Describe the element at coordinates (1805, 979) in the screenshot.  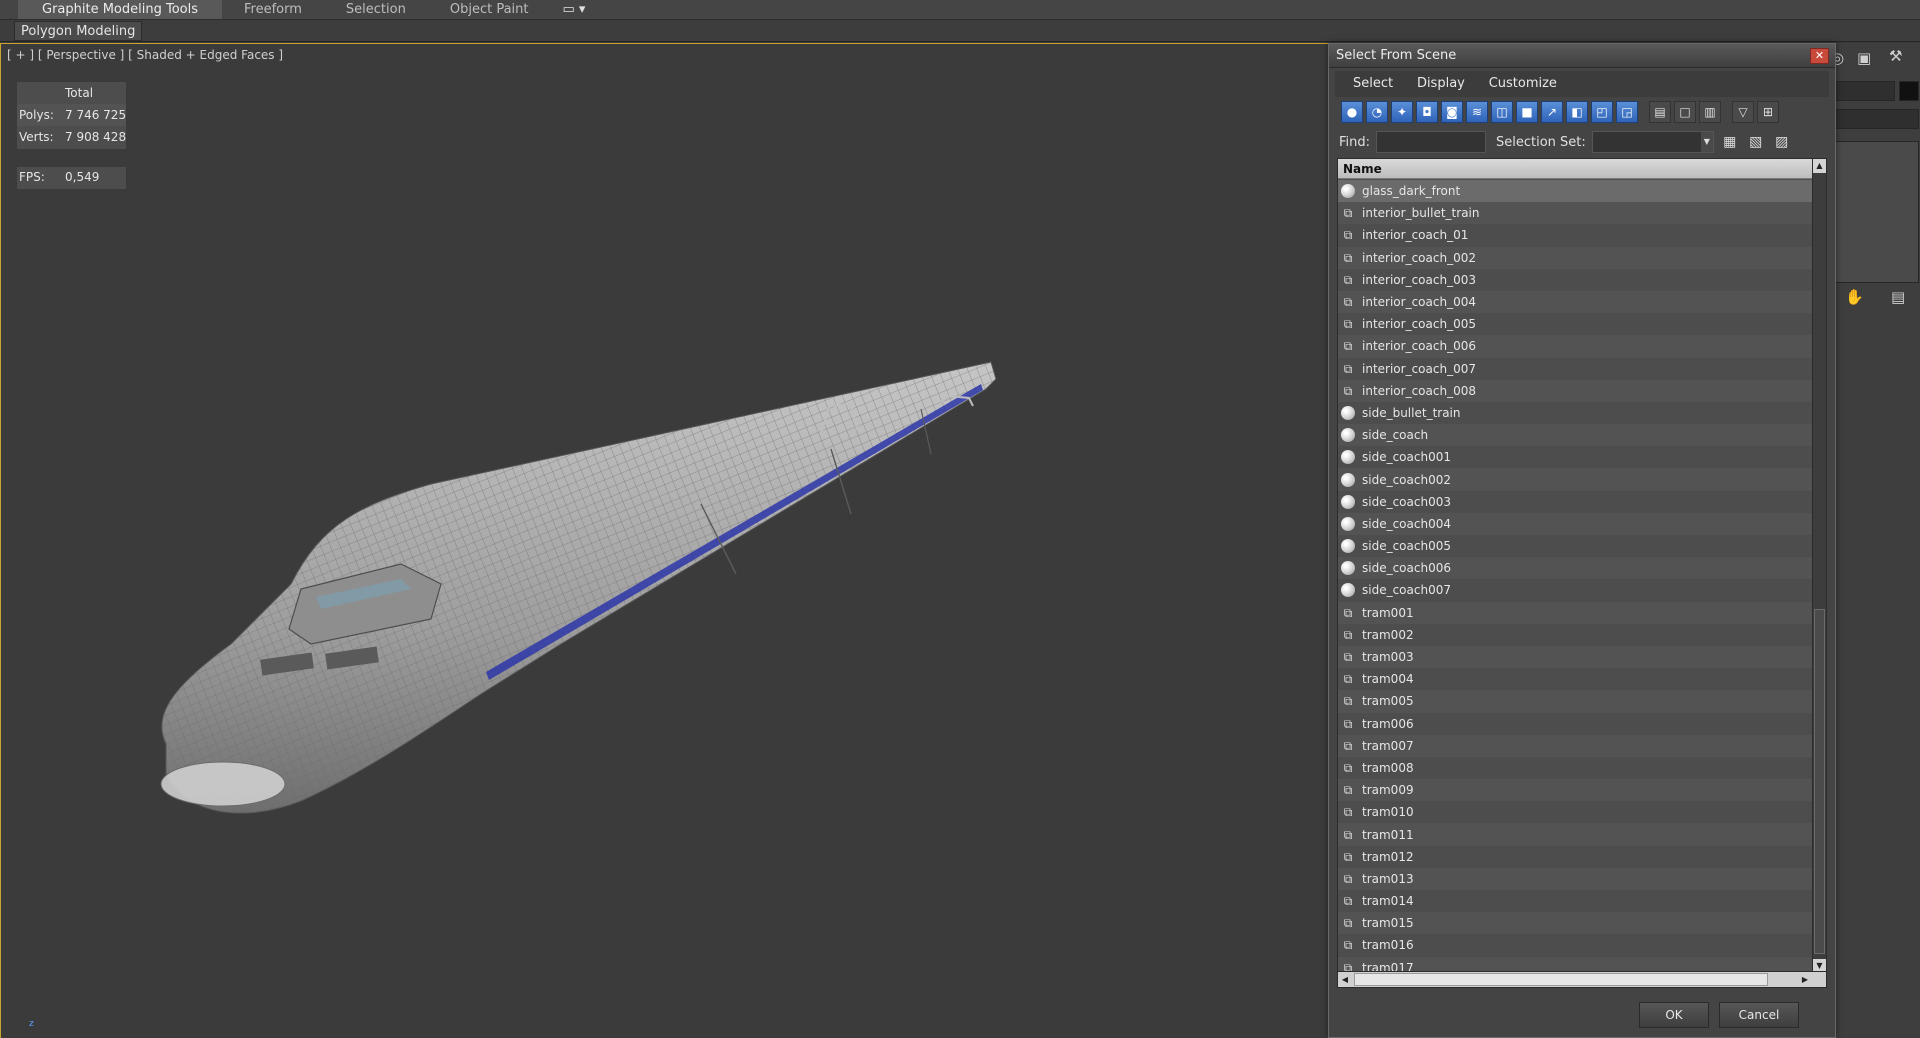
I see `scroll-right-icon: ▶` at that location.